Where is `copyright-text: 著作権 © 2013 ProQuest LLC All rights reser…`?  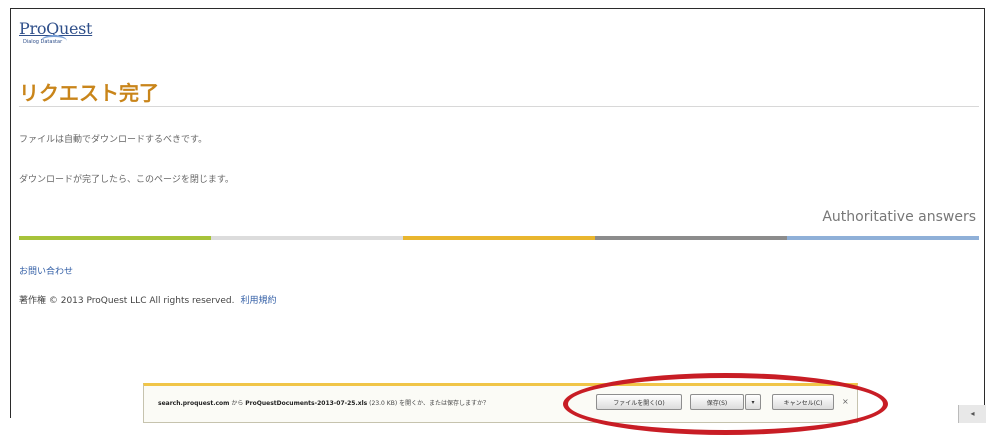 copyright-text: 著作権 © 2013 ProQuest LLC All rights reser… is located at coordinates (127, 301).